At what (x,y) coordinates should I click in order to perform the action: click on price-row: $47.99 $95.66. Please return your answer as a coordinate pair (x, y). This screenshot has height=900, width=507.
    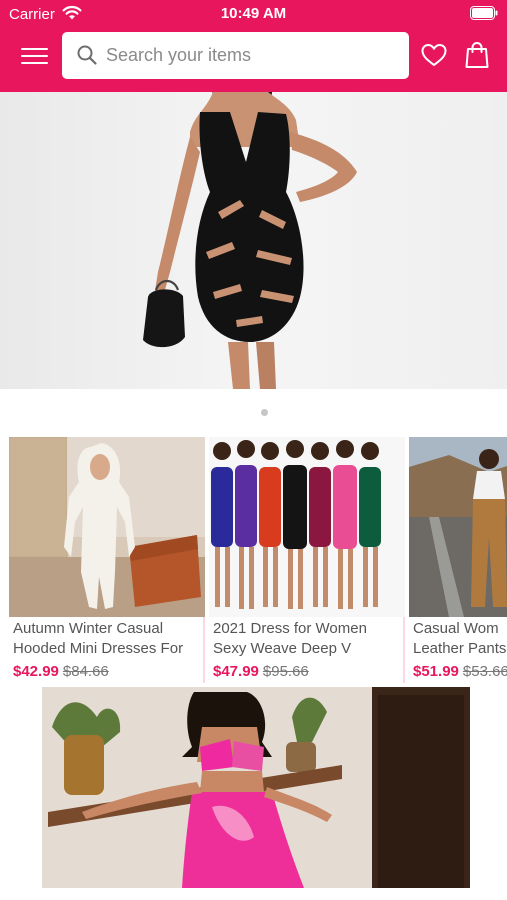
    Looking at the image, I should click on (261, 671).